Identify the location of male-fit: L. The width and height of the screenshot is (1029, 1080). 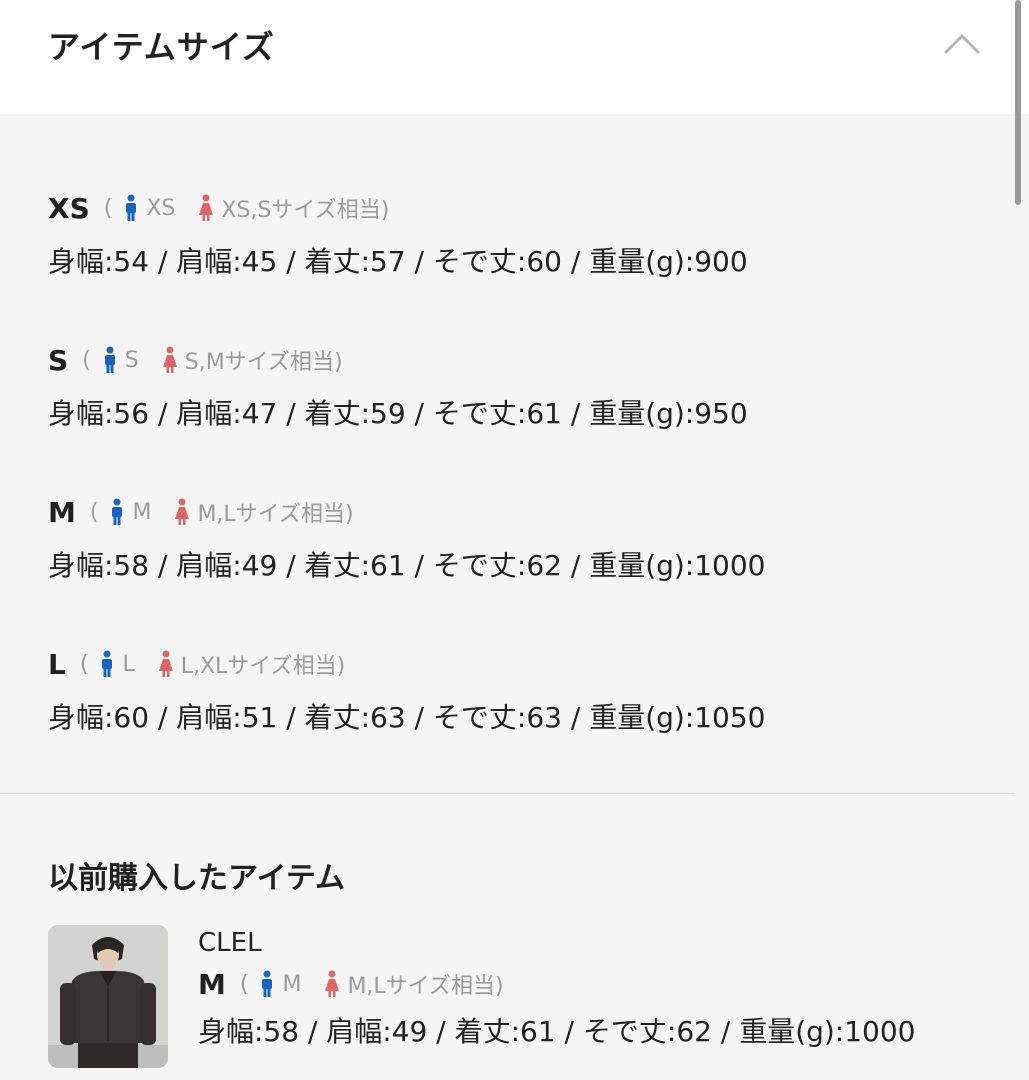
(128, 664).